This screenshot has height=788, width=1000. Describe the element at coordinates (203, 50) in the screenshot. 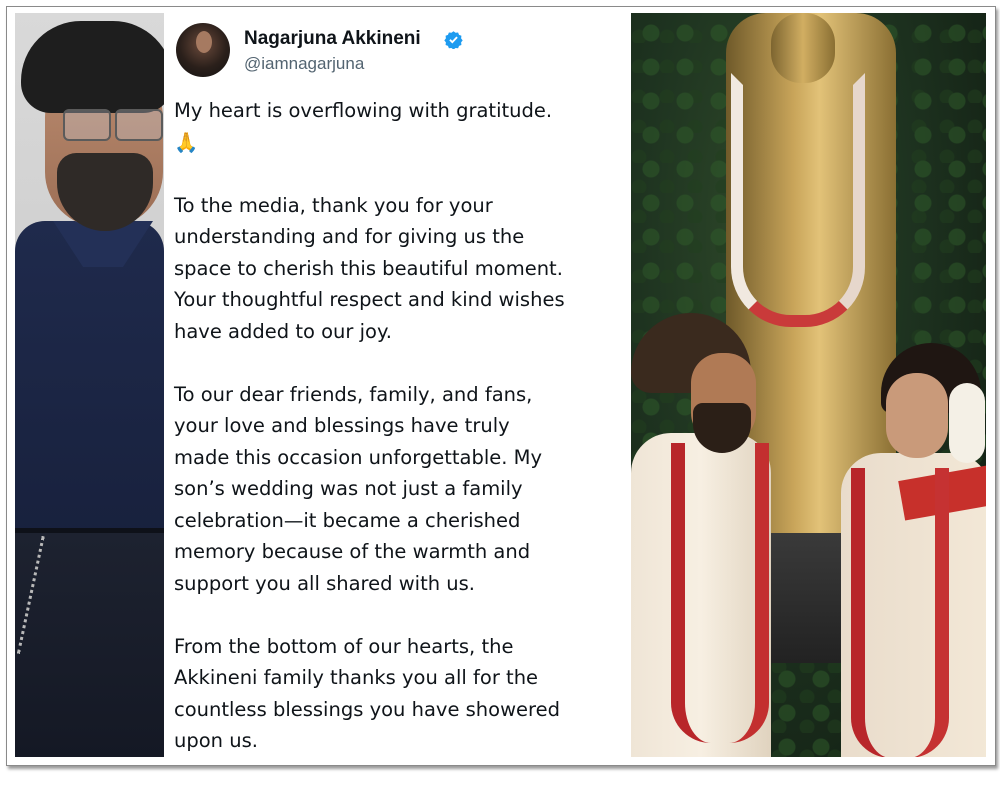

I see `avatar` at that location.